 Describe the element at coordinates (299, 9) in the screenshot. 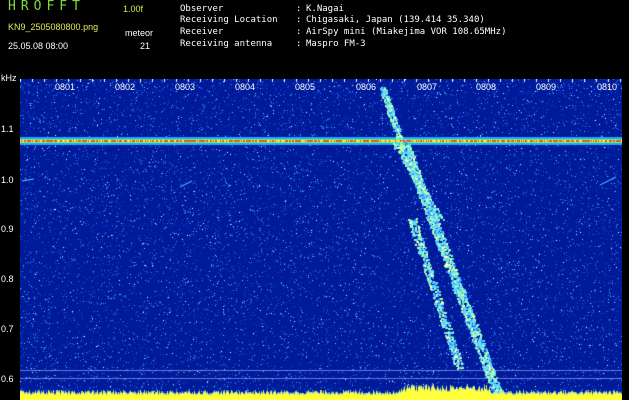

I see `observer-sep: :` at that location.